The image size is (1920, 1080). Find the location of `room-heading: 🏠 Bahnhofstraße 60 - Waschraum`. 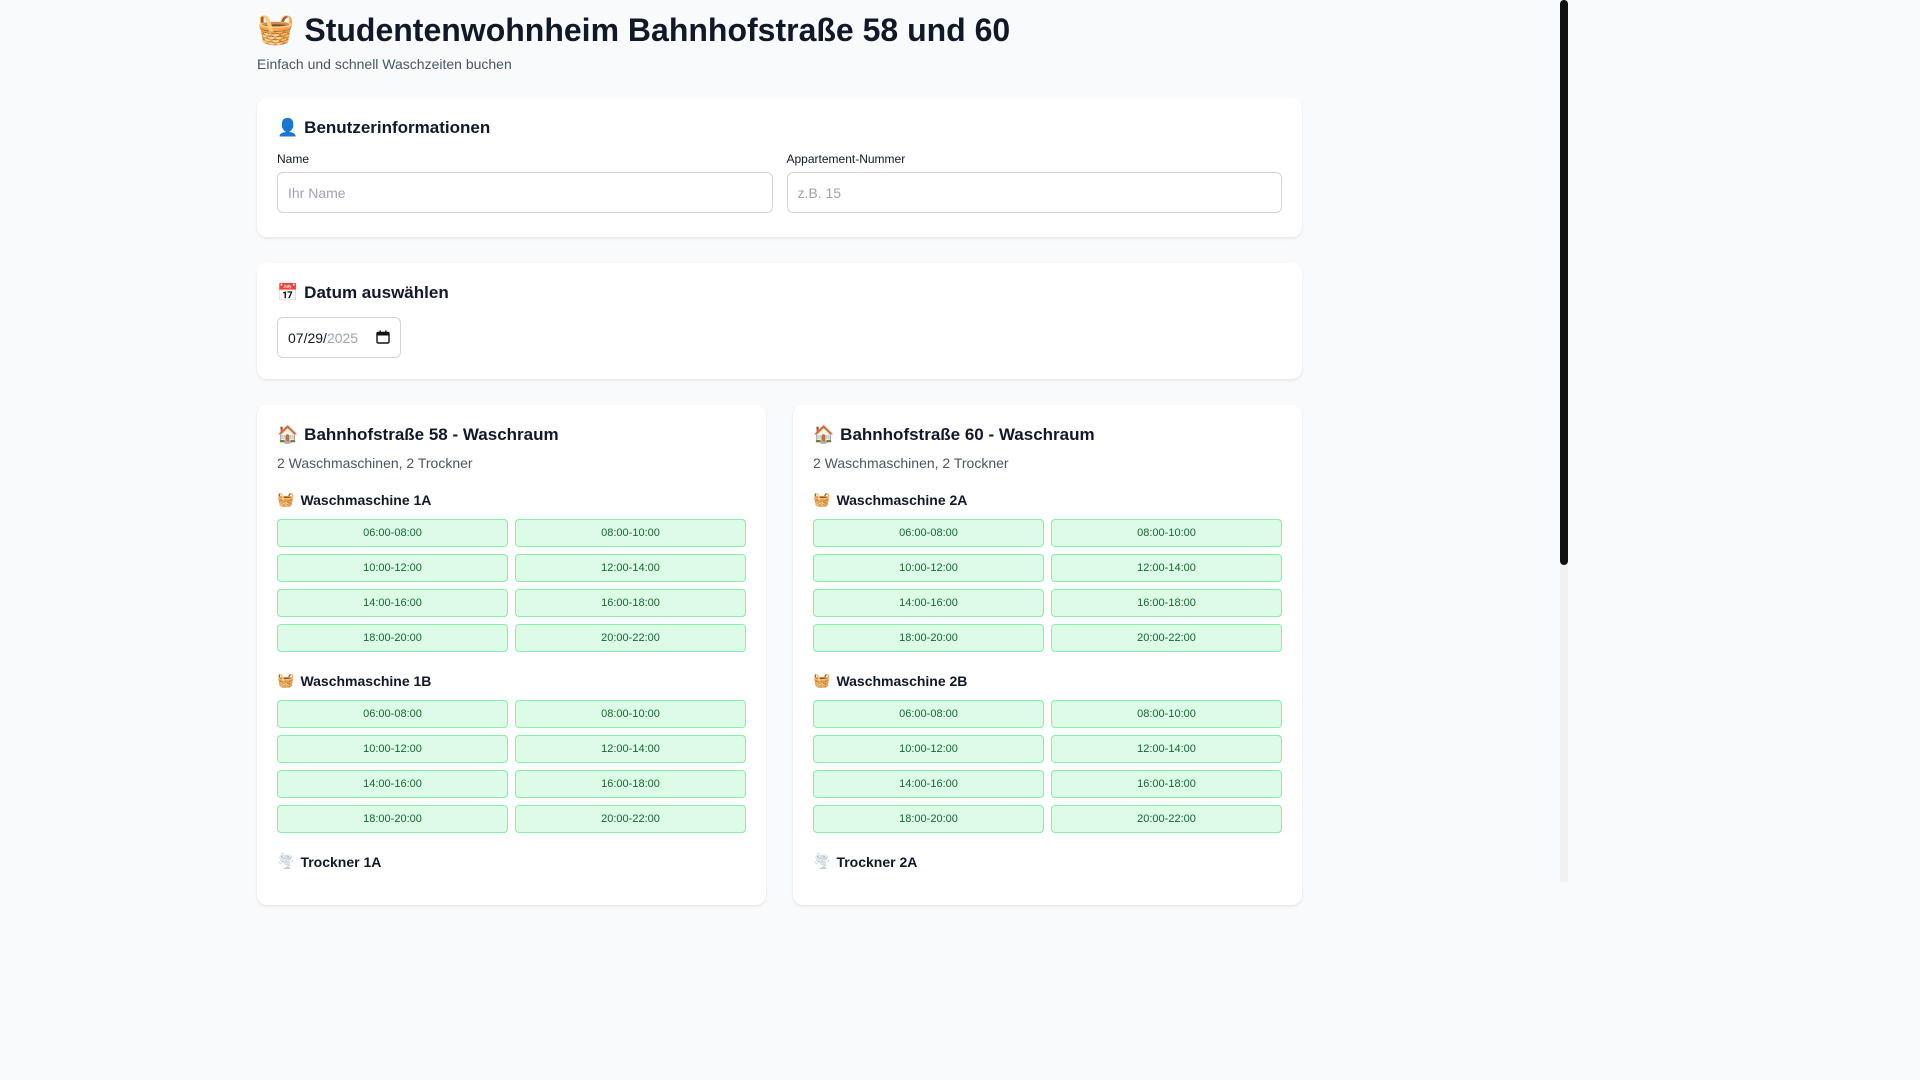

room-heading: 🏠 Bahnhofstraße 60 - Waschraum is located at coordinates (1047, 435).